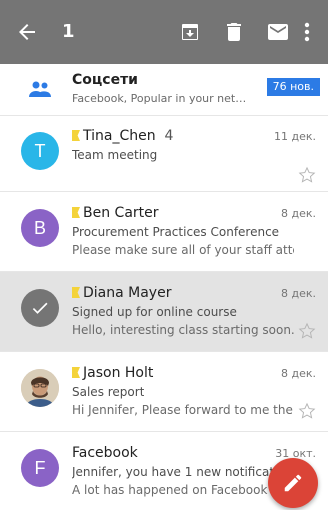 The image size is (328, 510). I want to click on archive-icon, so click(190, 32).